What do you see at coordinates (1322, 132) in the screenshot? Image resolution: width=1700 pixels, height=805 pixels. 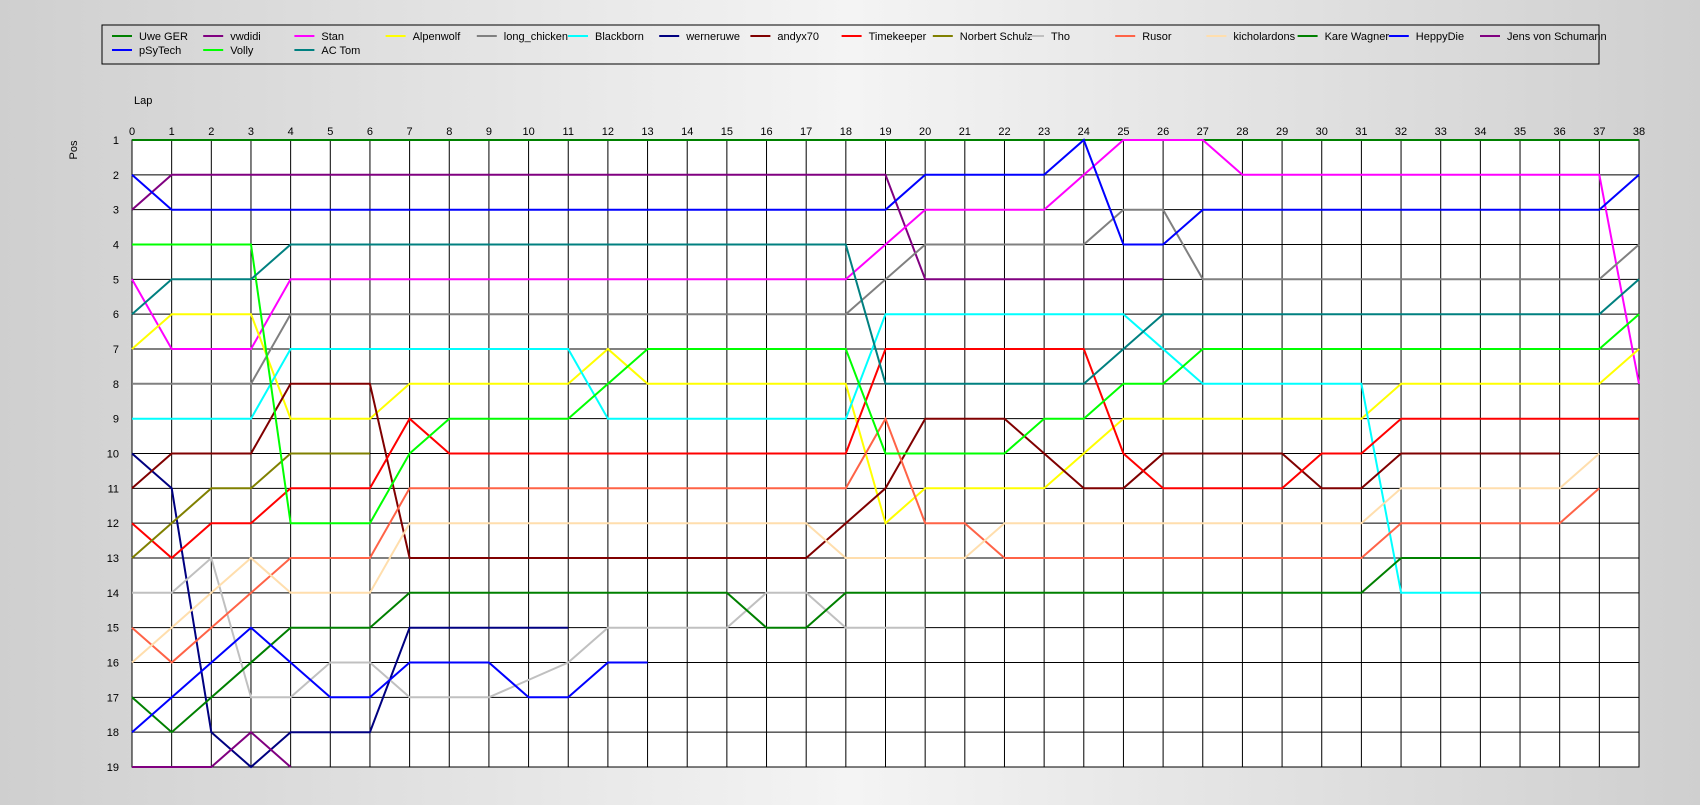 I see `x-tick-label: 30` at bounding box center [1322, 132].